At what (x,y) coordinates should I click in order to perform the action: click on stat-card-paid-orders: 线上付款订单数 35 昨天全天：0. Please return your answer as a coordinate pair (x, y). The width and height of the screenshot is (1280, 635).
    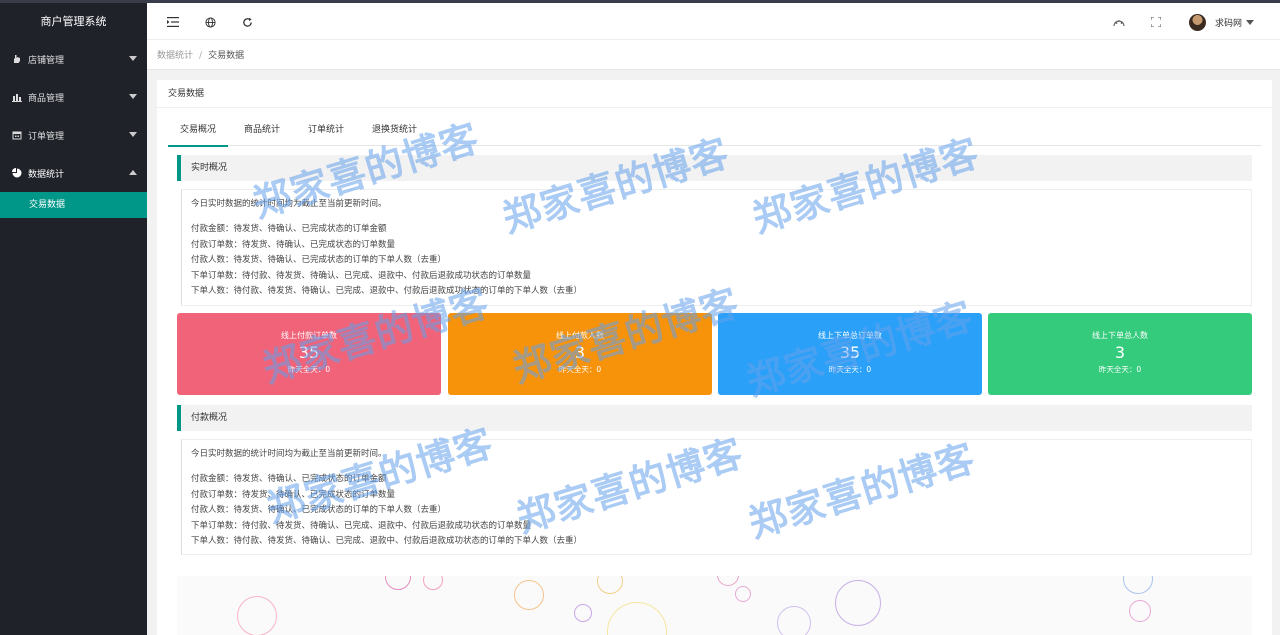
    Looking at the image, I should click on (309, 354).